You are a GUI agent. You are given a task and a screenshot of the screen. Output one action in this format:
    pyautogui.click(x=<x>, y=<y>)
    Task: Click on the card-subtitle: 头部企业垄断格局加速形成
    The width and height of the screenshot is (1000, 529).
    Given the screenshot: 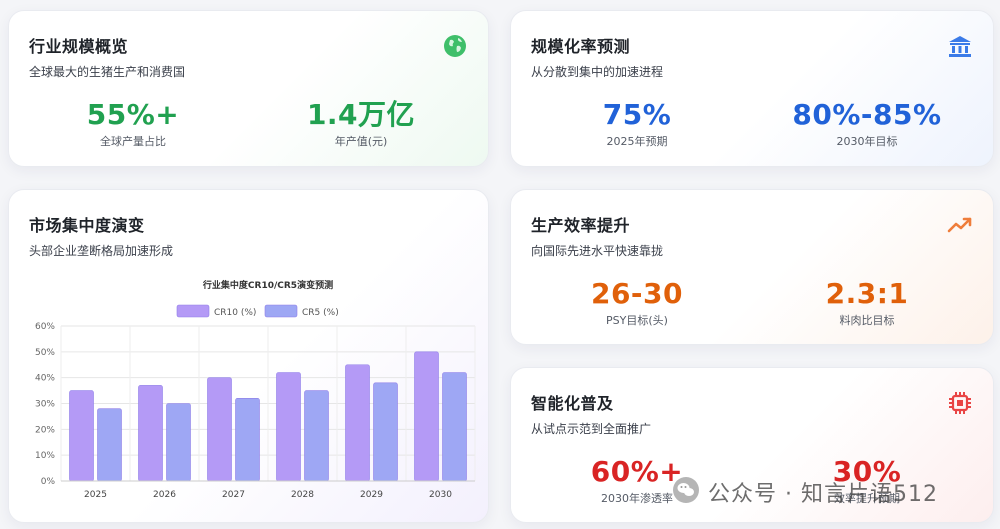 What is the action you would take?
    pyautogui.click(x=101, y=251)
    